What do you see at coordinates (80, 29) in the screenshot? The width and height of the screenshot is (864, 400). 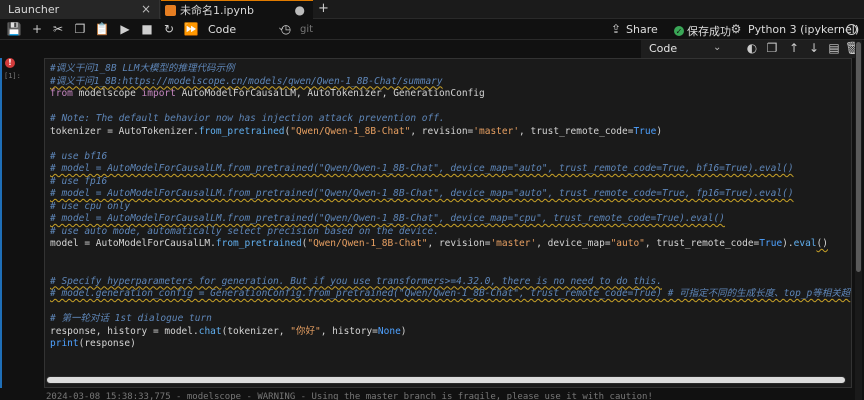 I see `copy-icon: ❐` at bounding box center [80, 29].